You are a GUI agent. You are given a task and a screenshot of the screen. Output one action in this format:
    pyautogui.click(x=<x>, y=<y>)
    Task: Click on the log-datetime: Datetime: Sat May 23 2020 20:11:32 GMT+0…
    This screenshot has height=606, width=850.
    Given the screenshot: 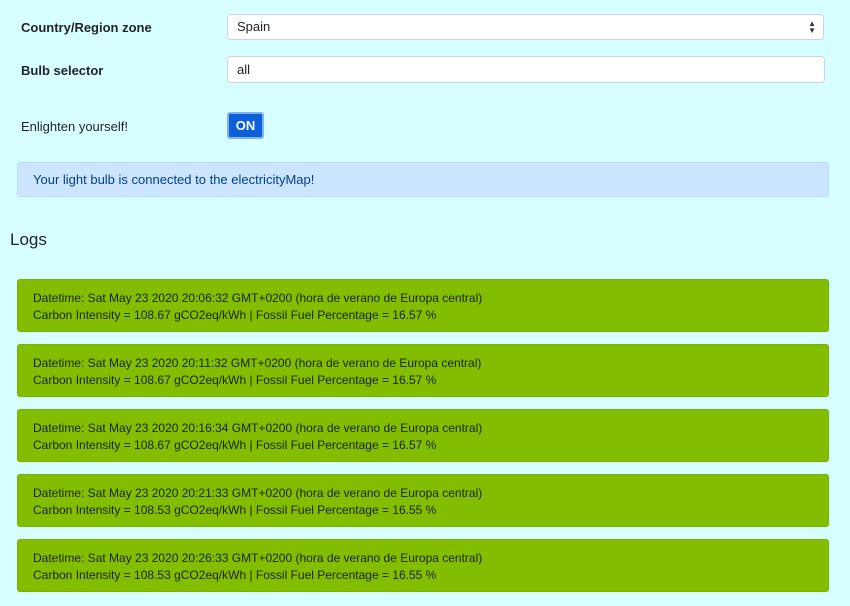 What is the action you would take?
    pyautogui.click(x=257, y=363)
    